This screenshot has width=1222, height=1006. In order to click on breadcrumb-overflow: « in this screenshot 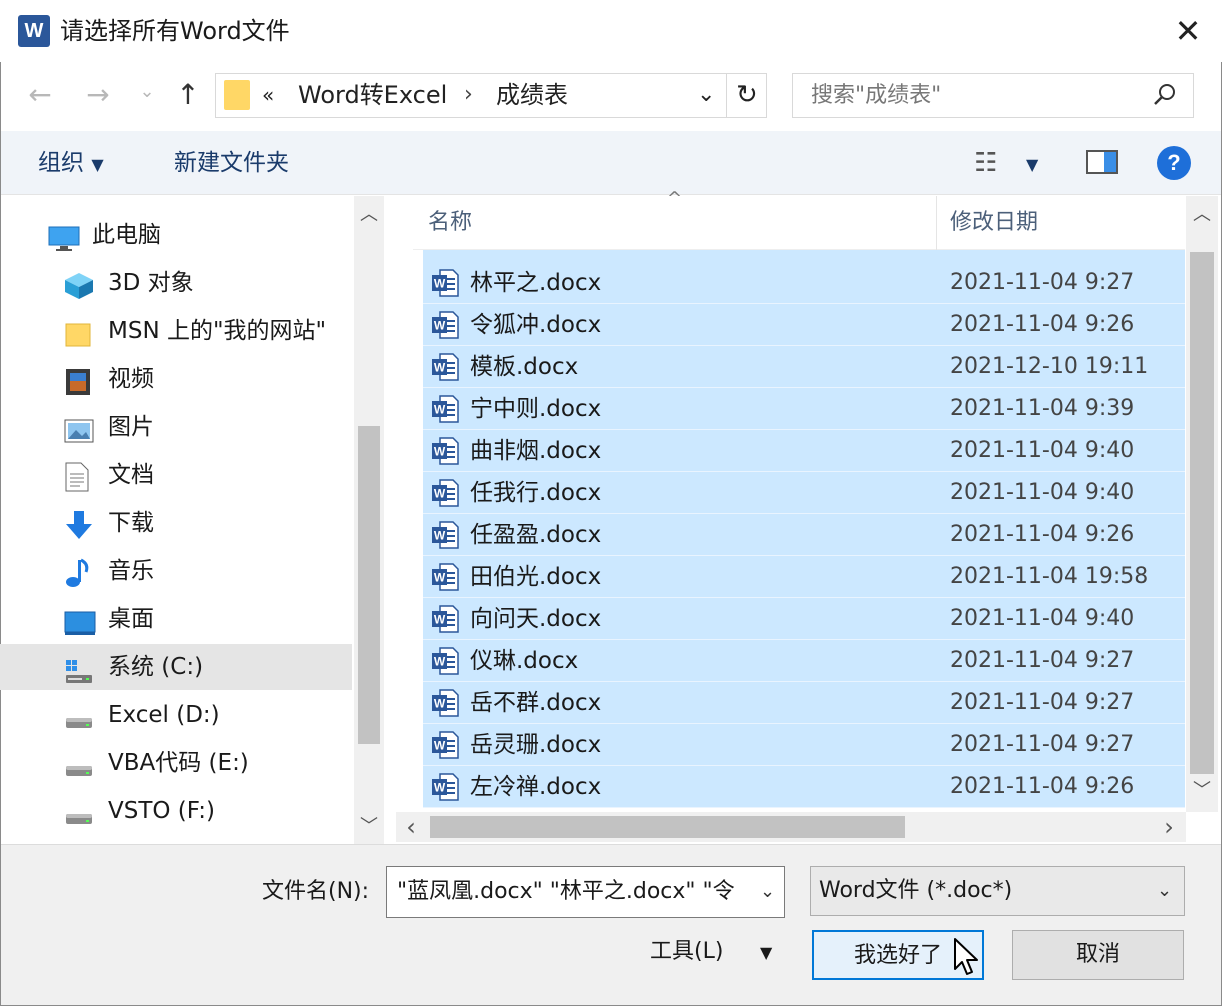, I will do `click(268, 95)`.